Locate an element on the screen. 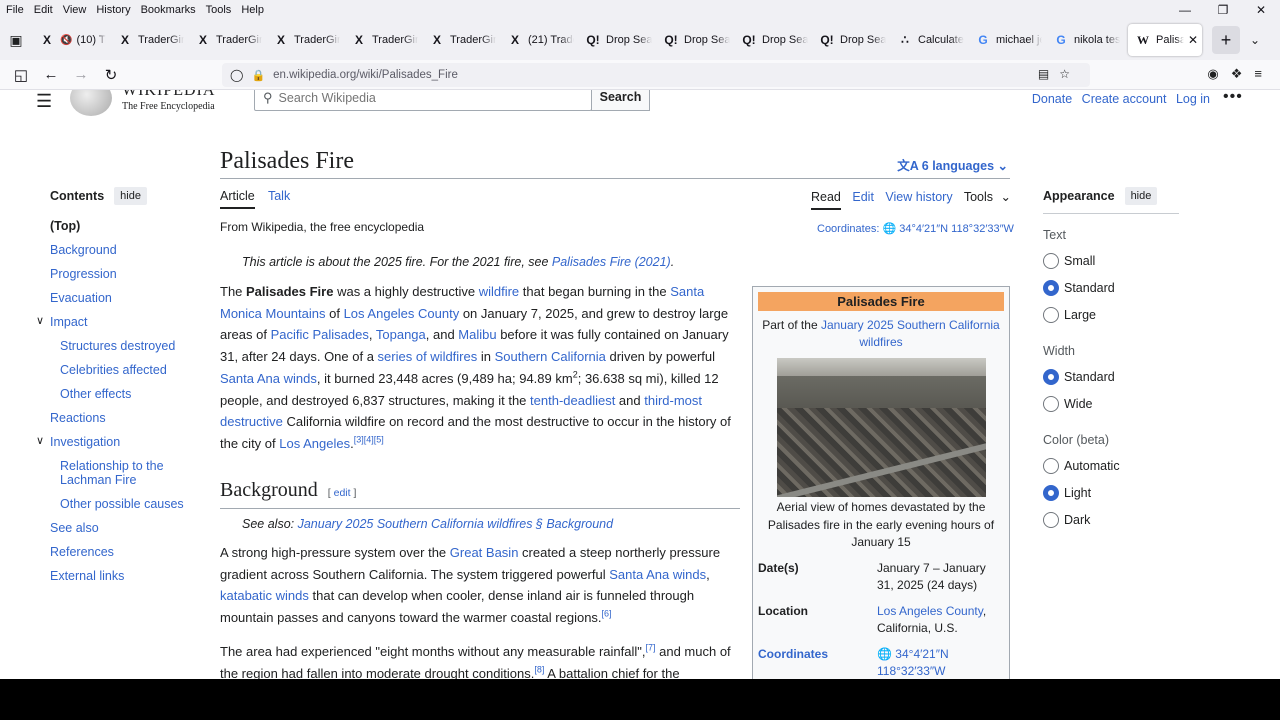 This screenshot has height=720, width=1280. sidebar-icon: ◱ is located at coordinates (21, 75).